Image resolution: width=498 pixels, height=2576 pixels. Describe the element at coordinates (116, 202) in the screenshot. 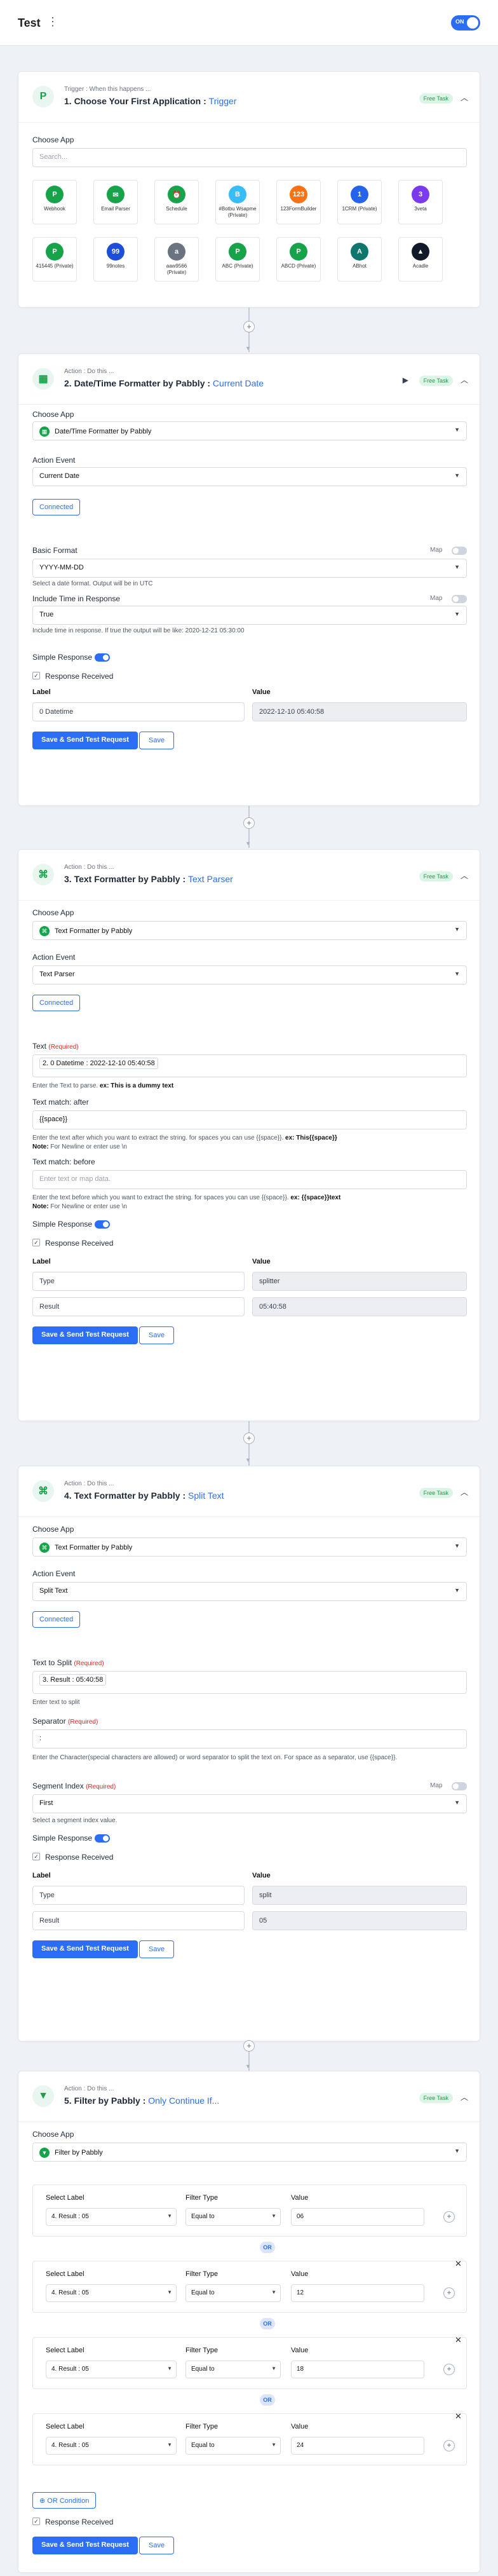

I see `app-tile: ✉ Email Parser` at that location.